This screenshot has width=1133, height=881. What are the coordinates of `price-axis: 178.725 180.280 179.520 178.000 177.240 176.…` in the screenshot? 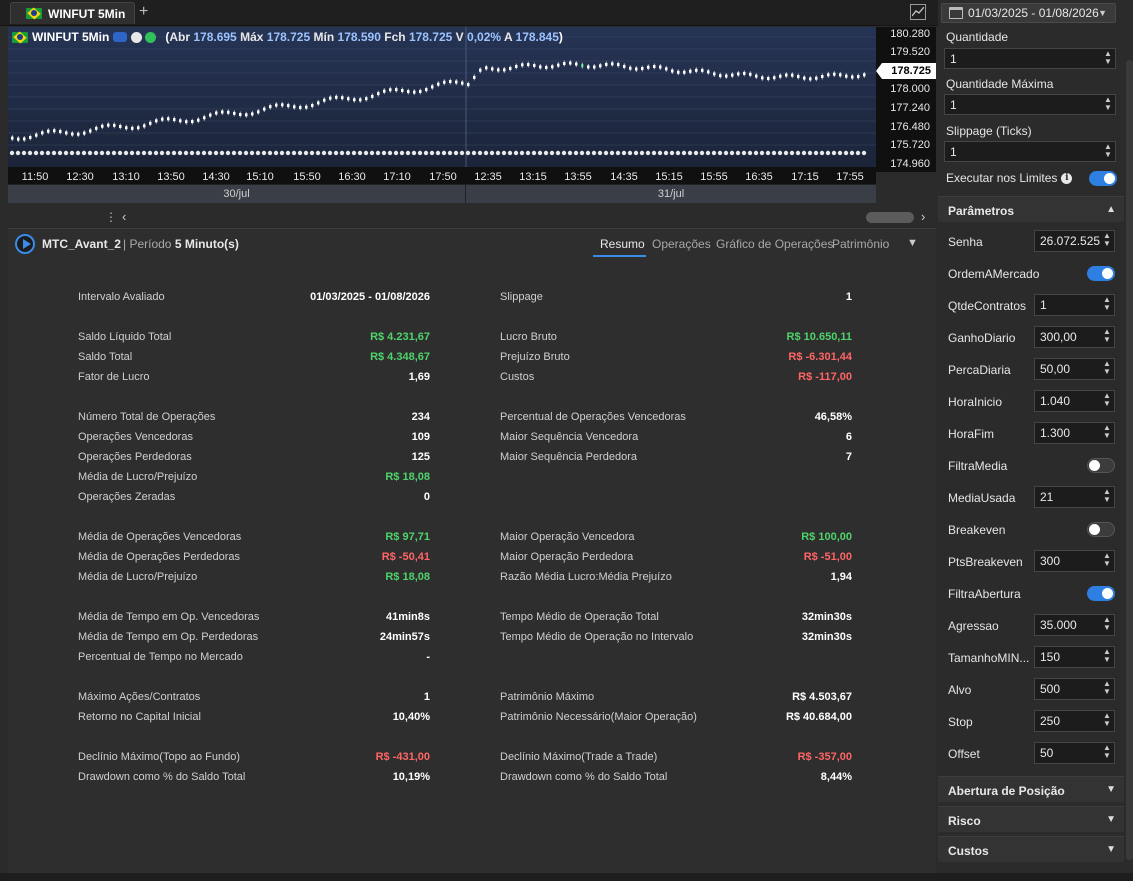 It's located at (906, 99).